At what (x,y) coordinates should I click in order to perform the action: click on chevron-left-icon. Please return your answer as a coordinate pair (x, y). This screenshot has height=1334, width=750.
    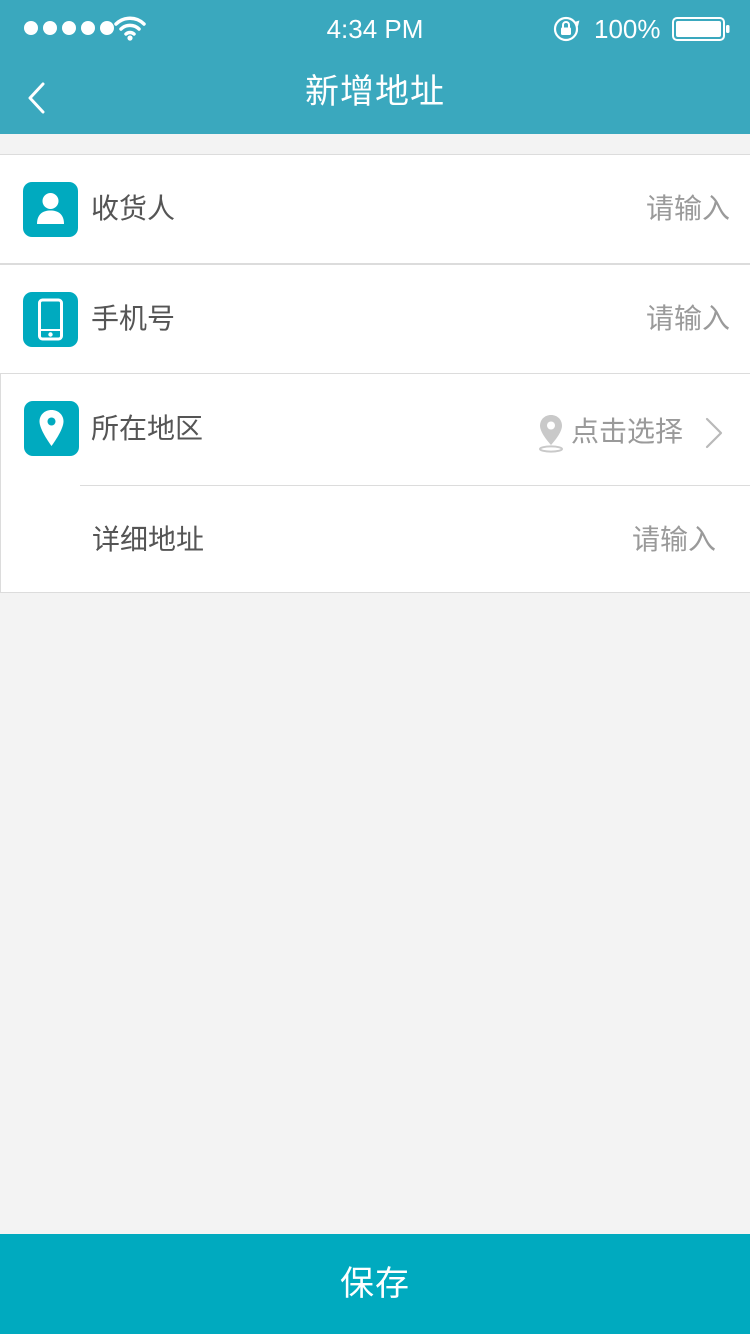
    Looking at the image, I should click on (36, 98).